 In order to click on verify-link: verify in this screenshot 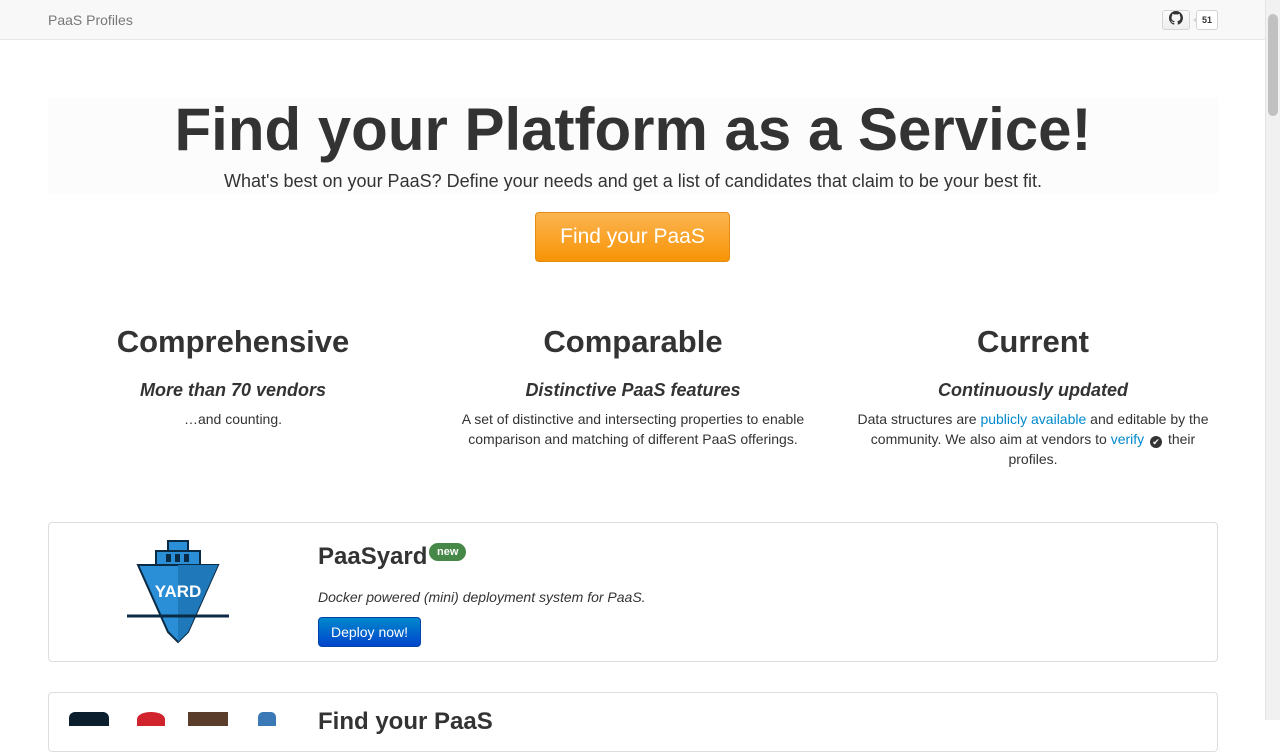, I will do `click(1127, 439)`.